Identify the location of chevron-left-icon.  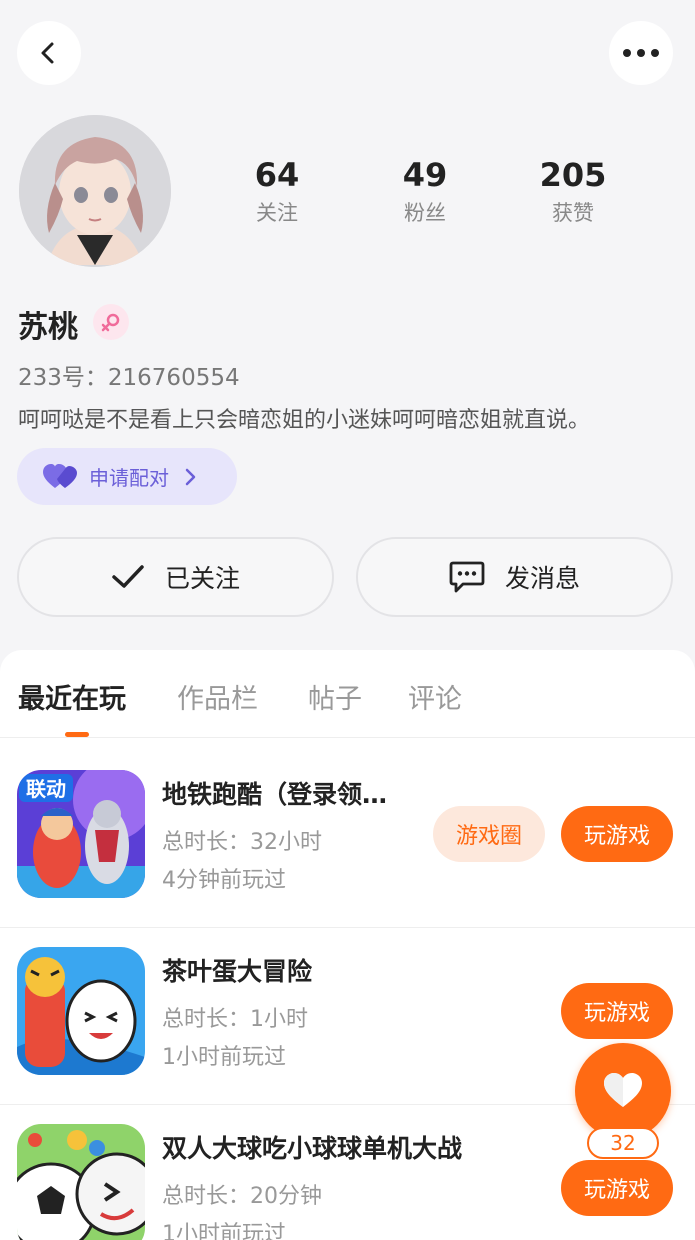
(47, 53).